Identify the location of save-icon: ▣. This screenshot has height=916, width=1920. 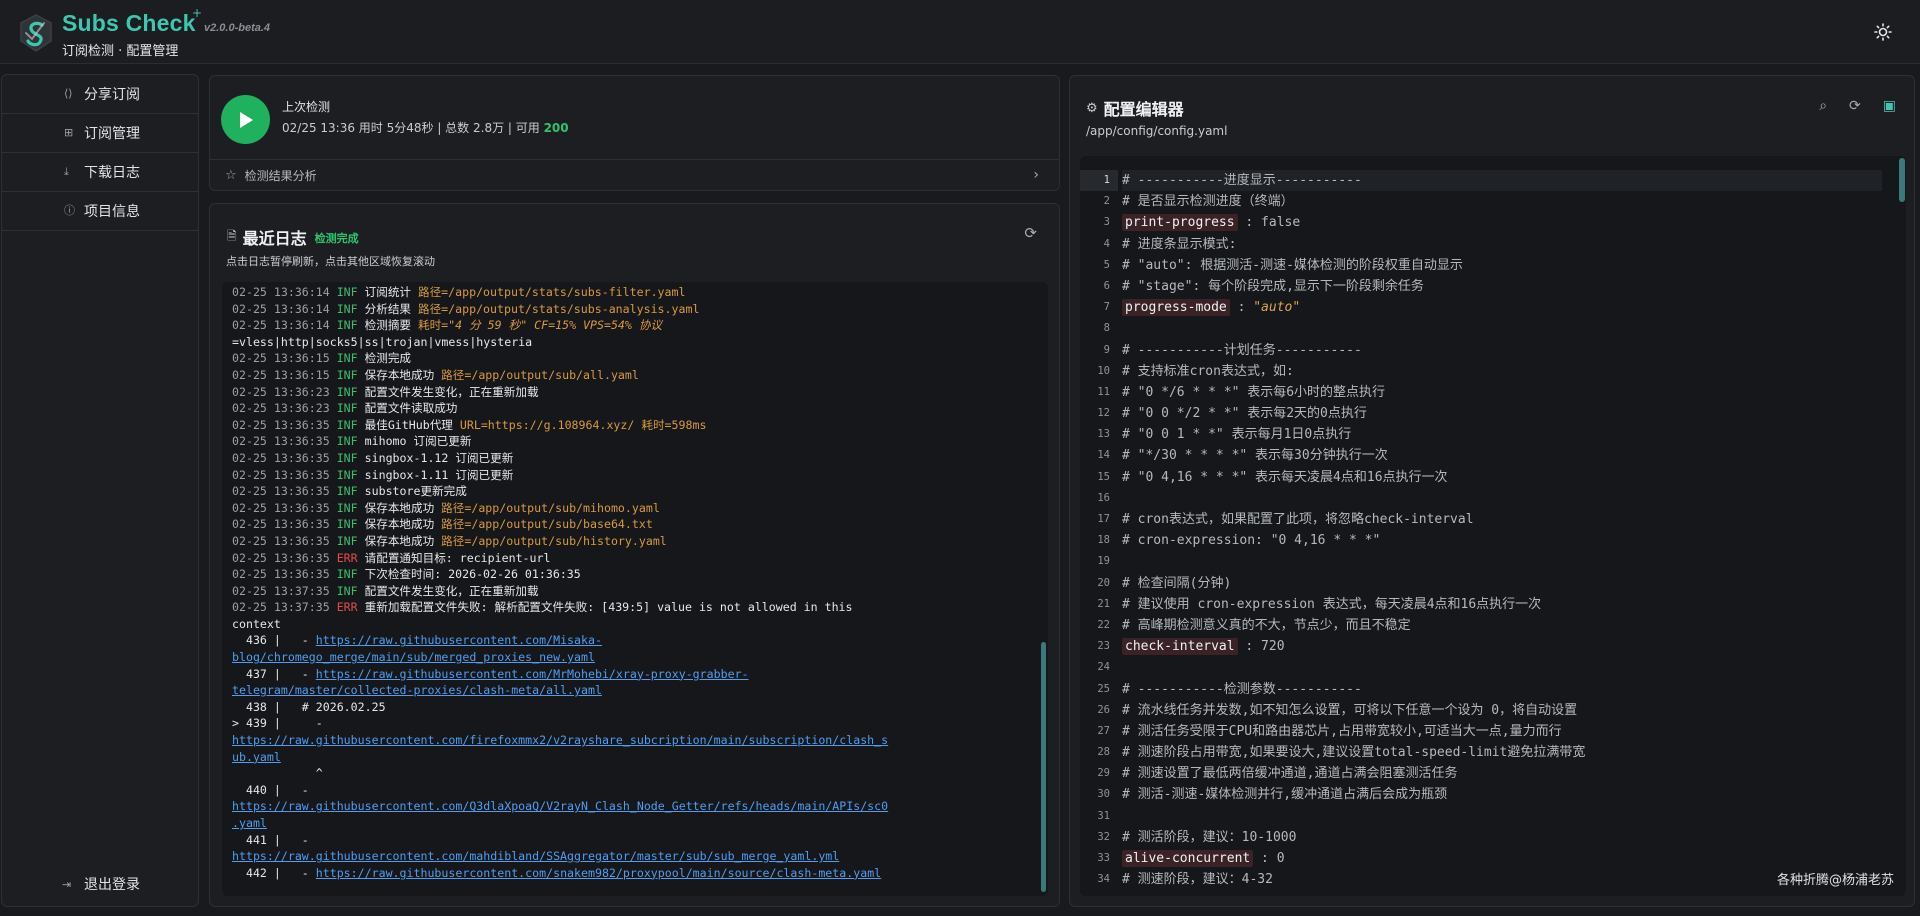
(1889, 106).